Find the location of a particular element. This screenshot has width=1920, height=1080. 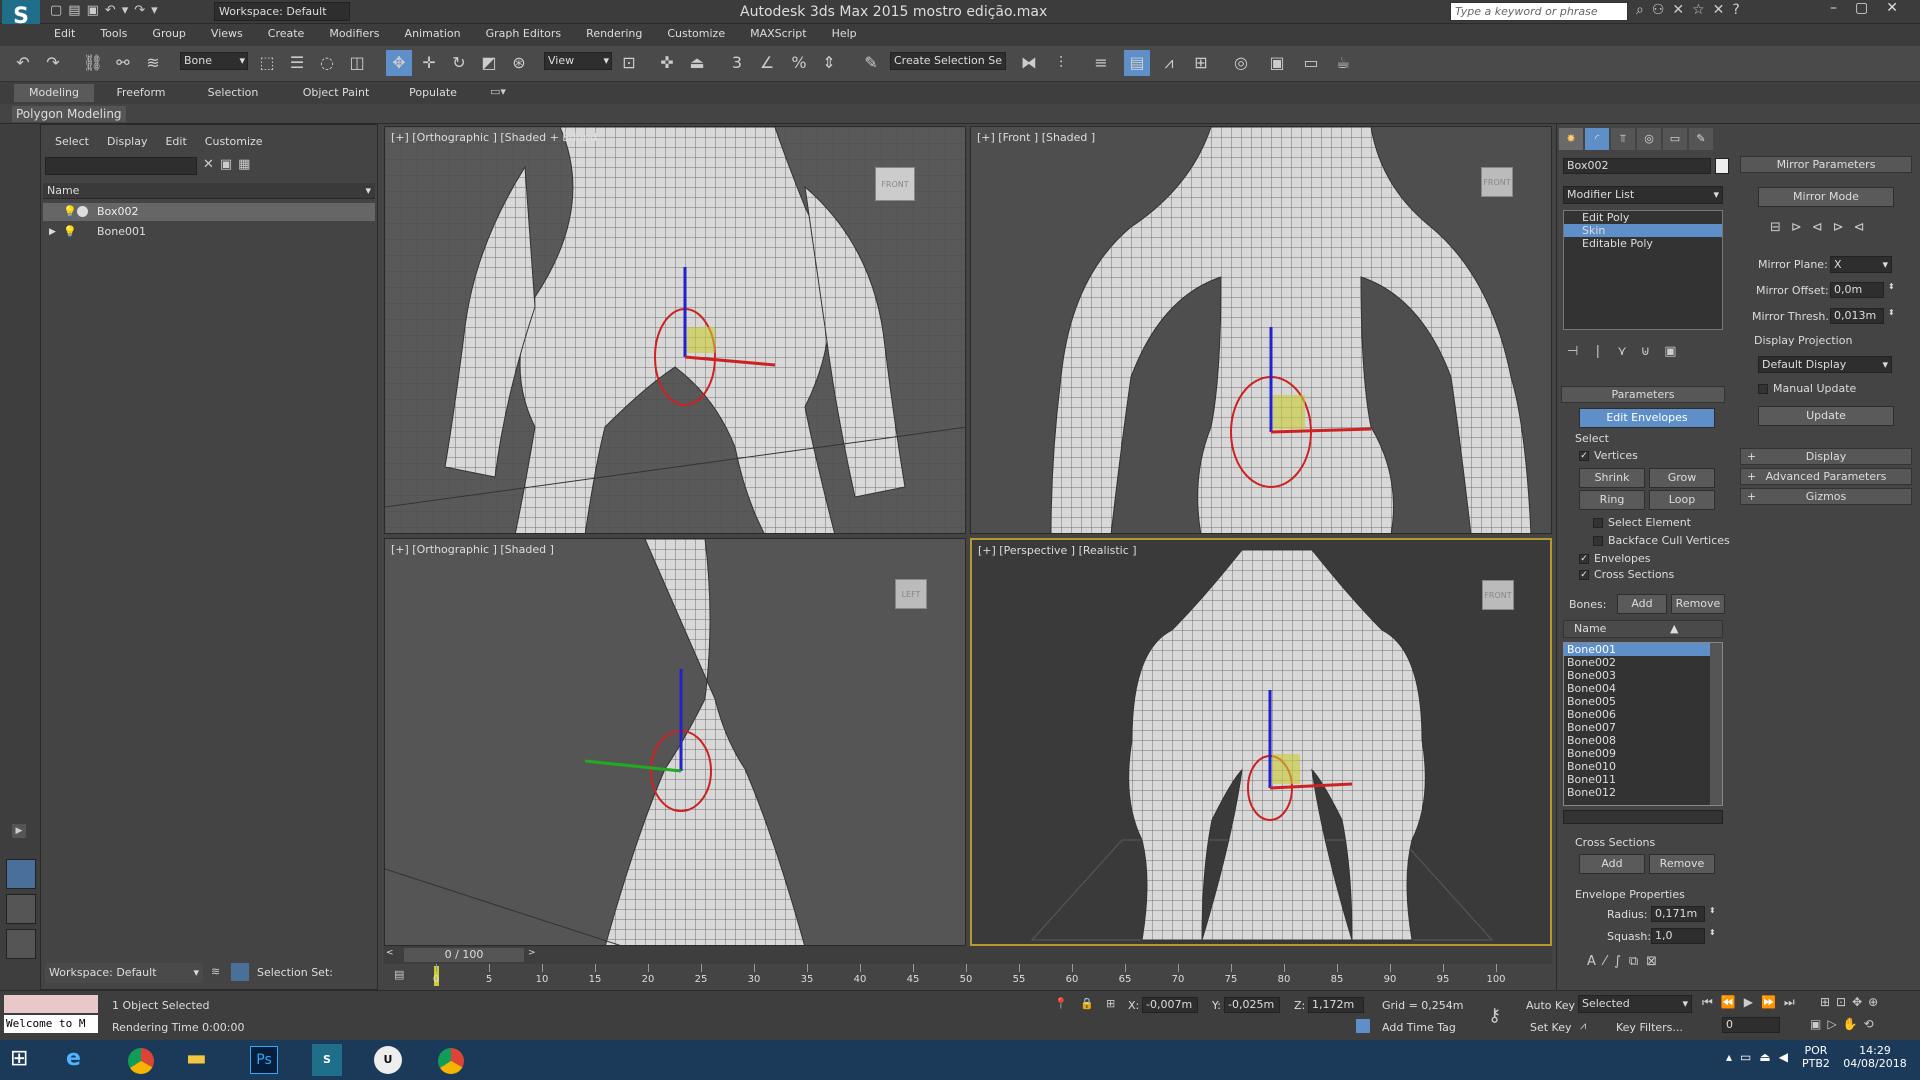

ribbon-toggle-icon: ▤ is located at coordinates (1137, 63).